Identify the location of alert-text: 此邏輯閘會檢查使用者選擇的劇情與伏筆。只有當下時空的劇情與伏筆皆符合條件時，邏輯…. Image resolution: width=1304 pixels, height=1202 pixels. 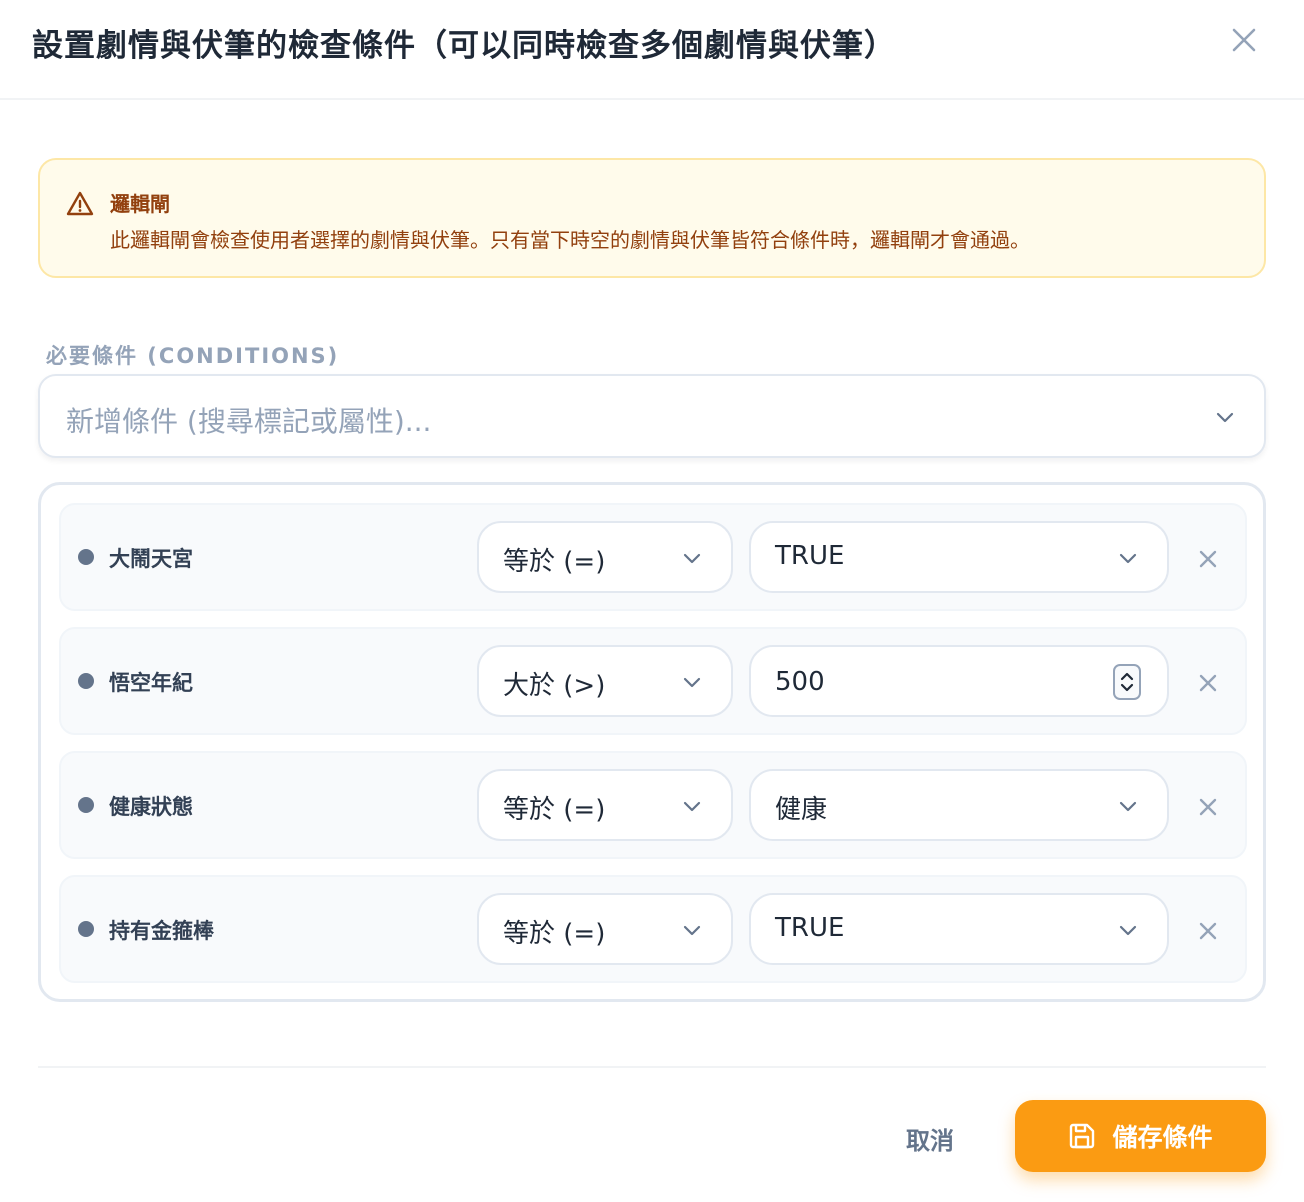
(570, 240).